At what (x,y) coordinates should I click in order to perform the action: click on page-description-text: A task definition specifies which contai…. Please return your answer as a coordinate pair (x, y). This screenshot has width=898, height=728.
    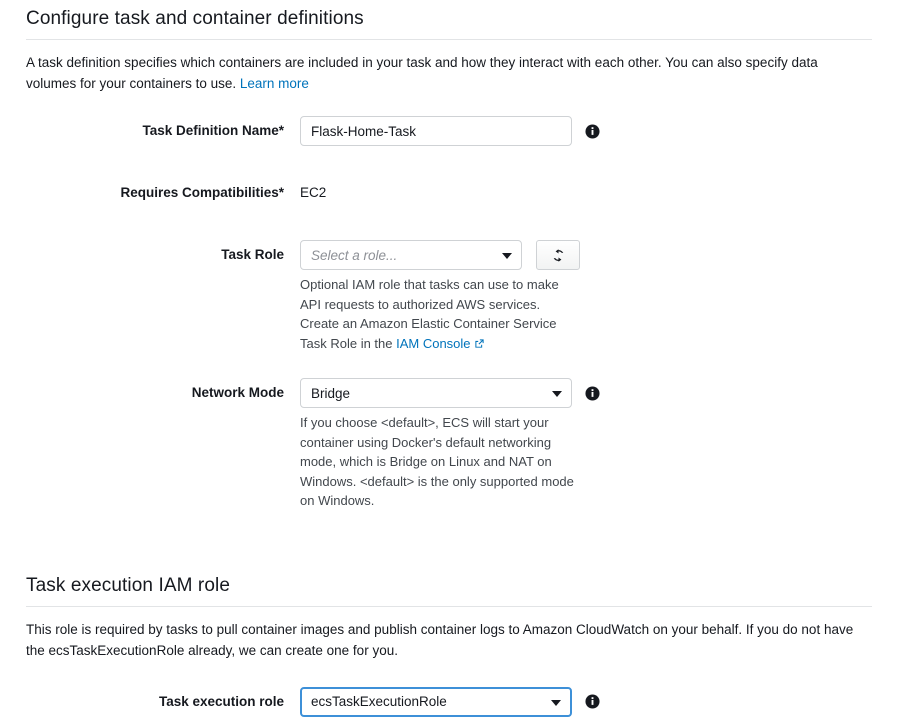
    Looking at the image, I should click on (422, 73).